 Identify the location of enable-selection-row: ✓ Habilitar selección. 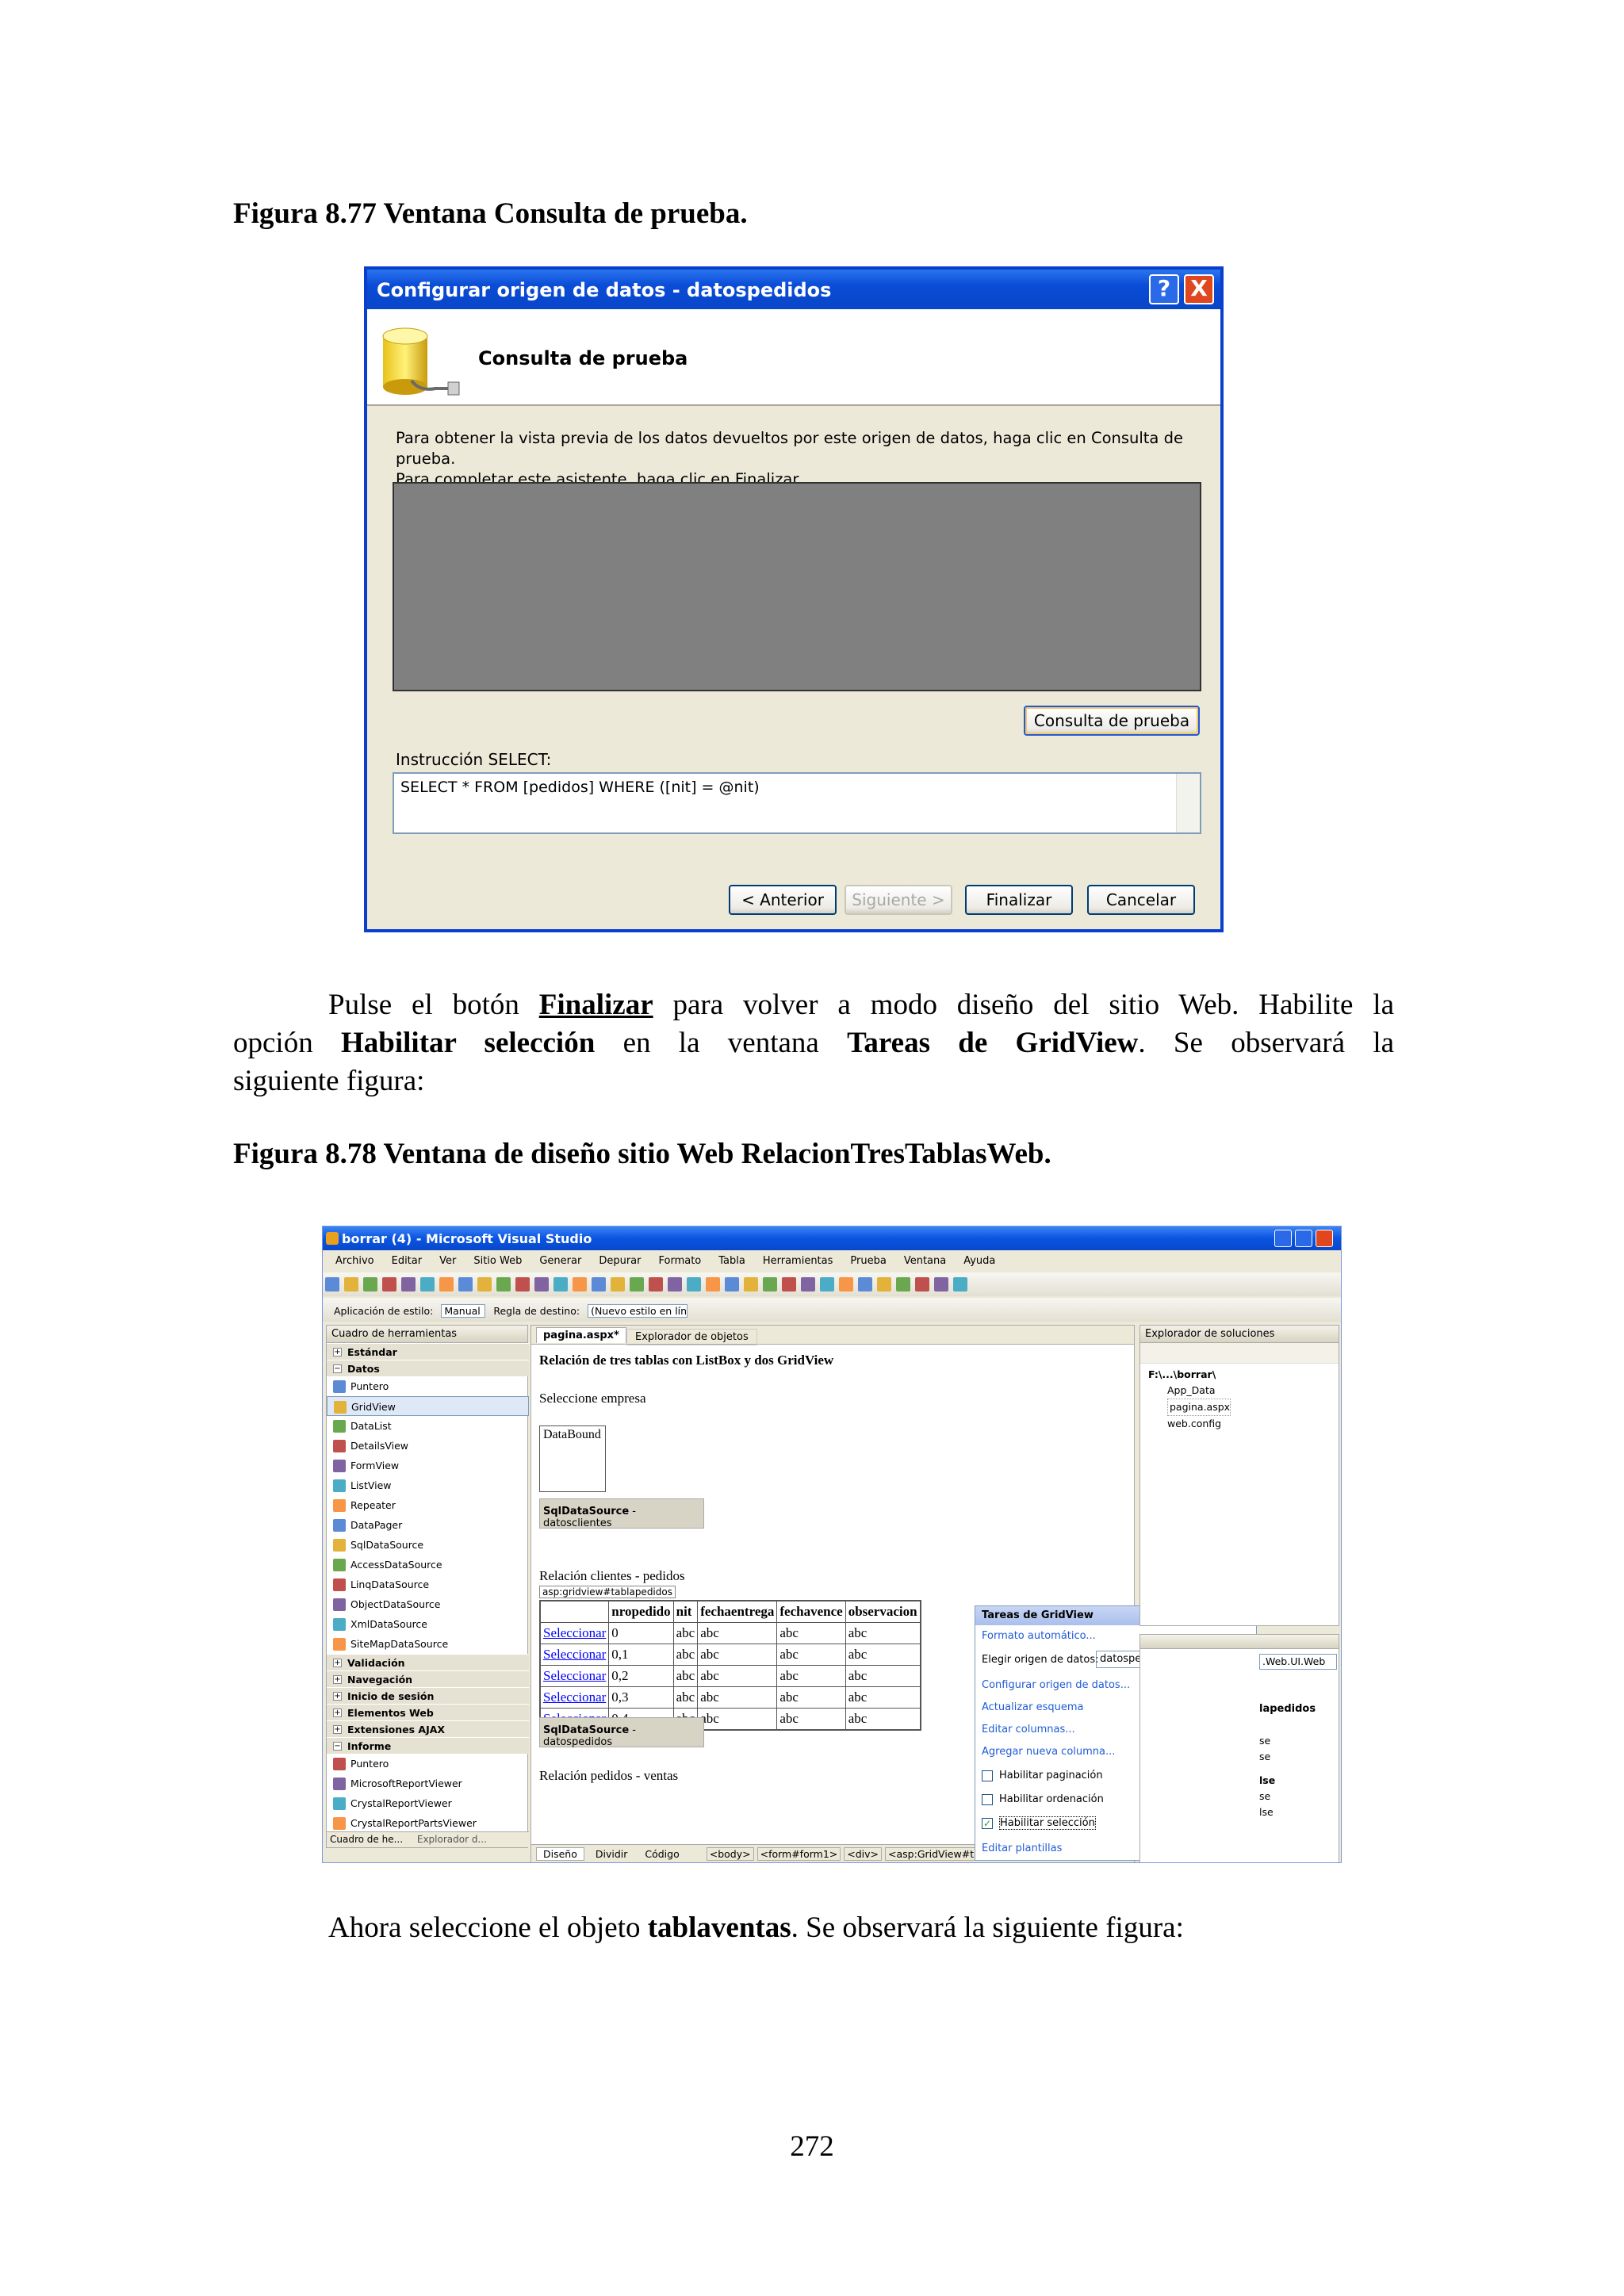
(1039, 1823).